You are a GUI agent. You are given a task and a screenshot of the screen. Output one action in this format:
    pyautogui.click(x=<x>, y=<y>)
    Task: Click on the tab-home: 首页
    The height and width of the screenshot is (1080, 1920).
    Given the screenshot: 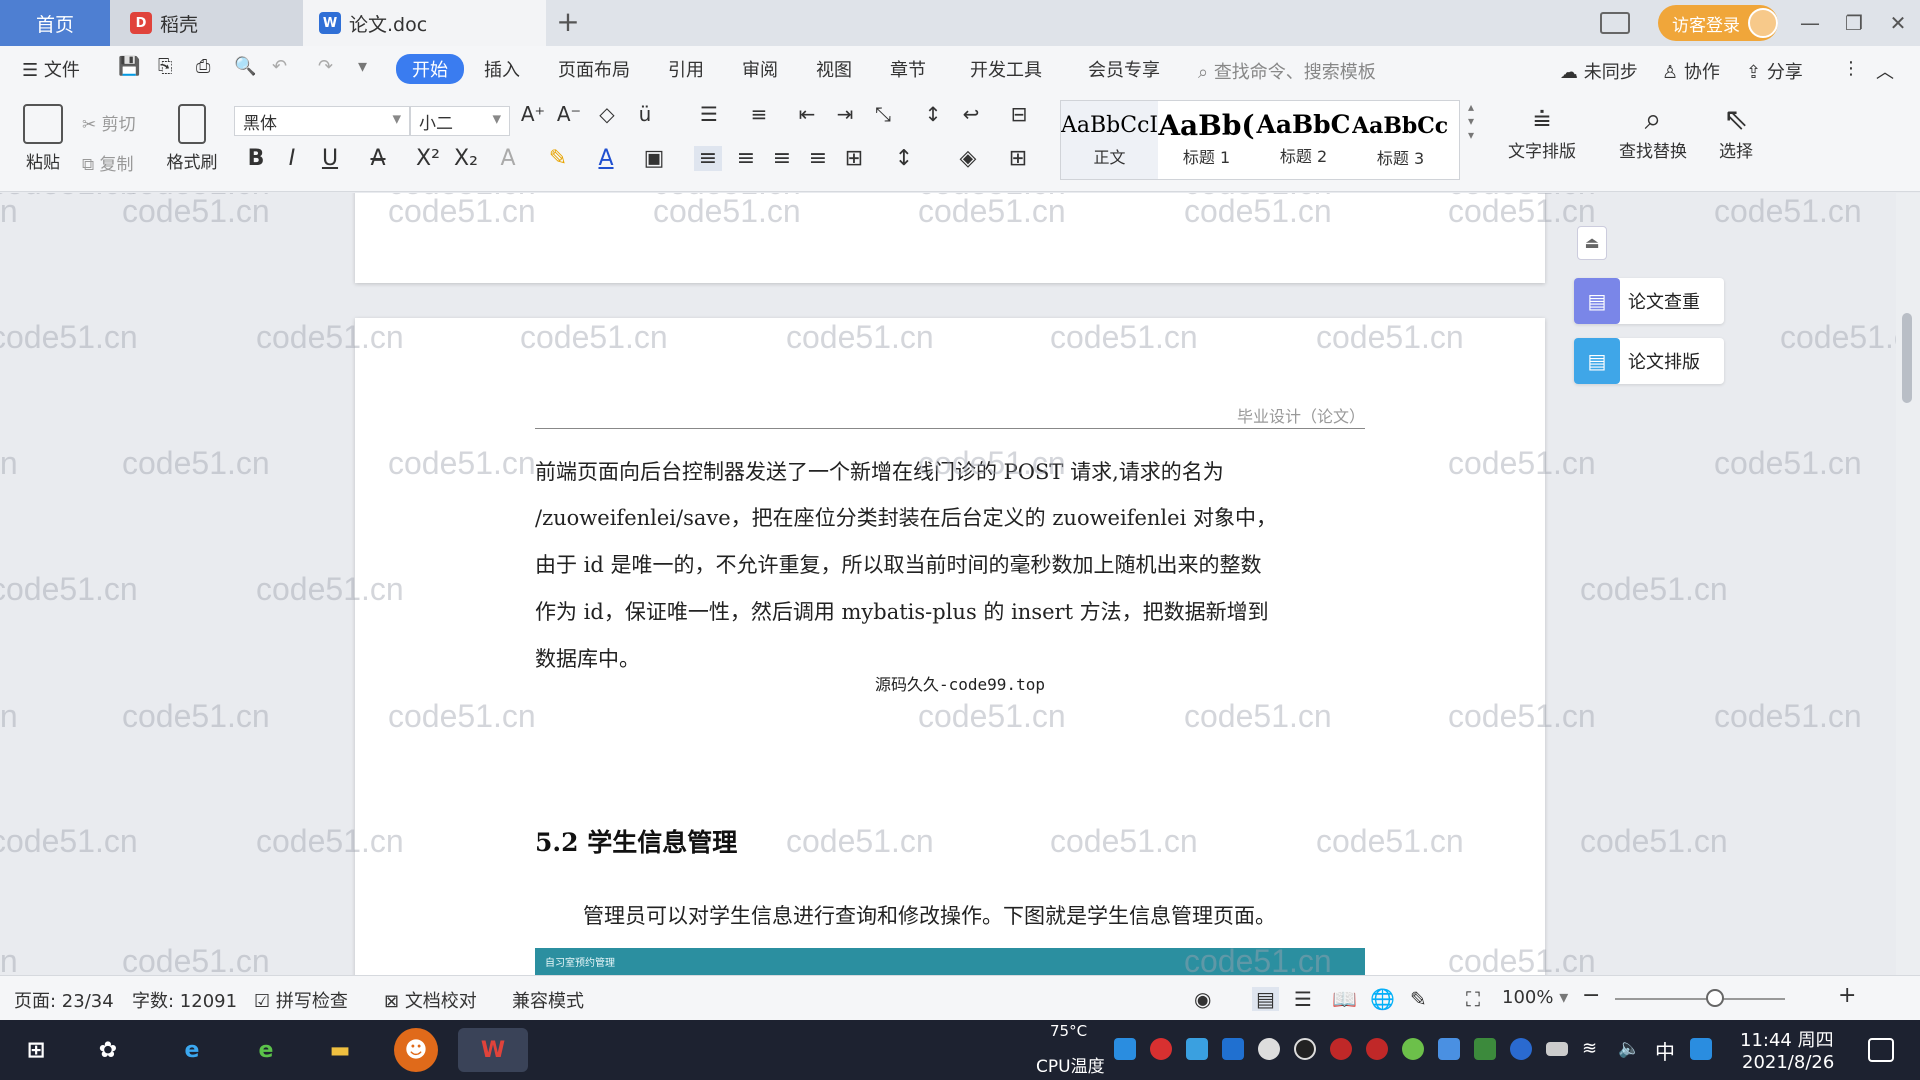 What is the action you would take?
    pyautogui.click(x=55, y=23)
    